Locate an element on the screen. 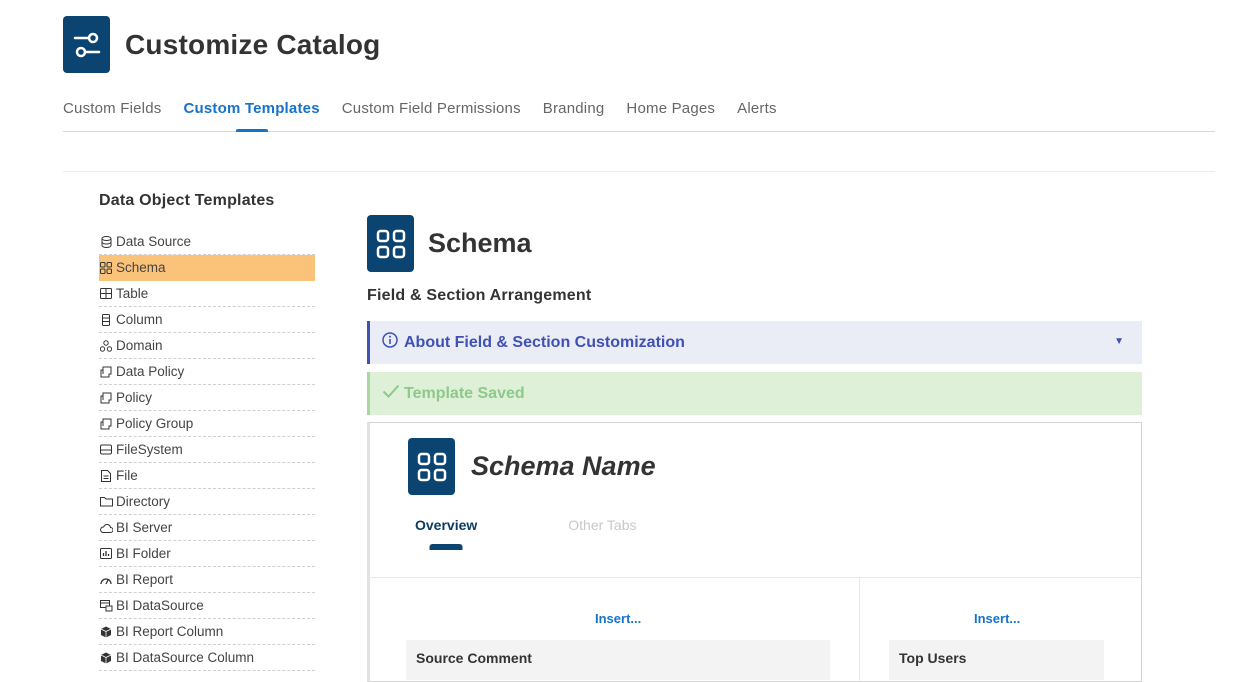 This screenshot has height=682, width=1246. object-header: Schema is located at coordinates (754, 243).